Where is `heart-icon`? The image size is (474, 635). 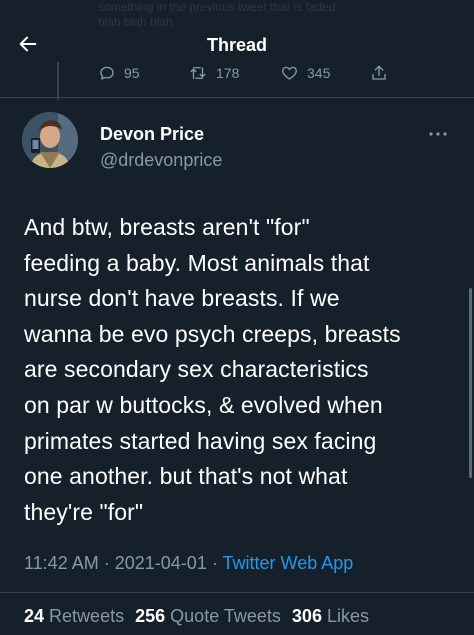 heart-icon is located at coordinates (289, 73).